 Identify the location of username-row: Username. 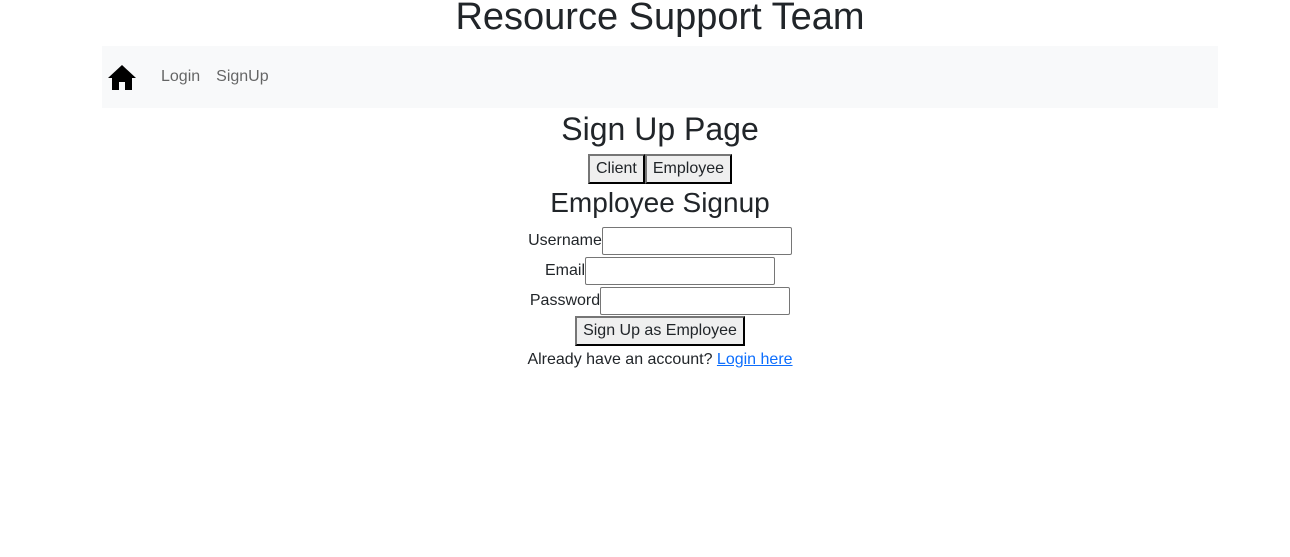
(645, 241).